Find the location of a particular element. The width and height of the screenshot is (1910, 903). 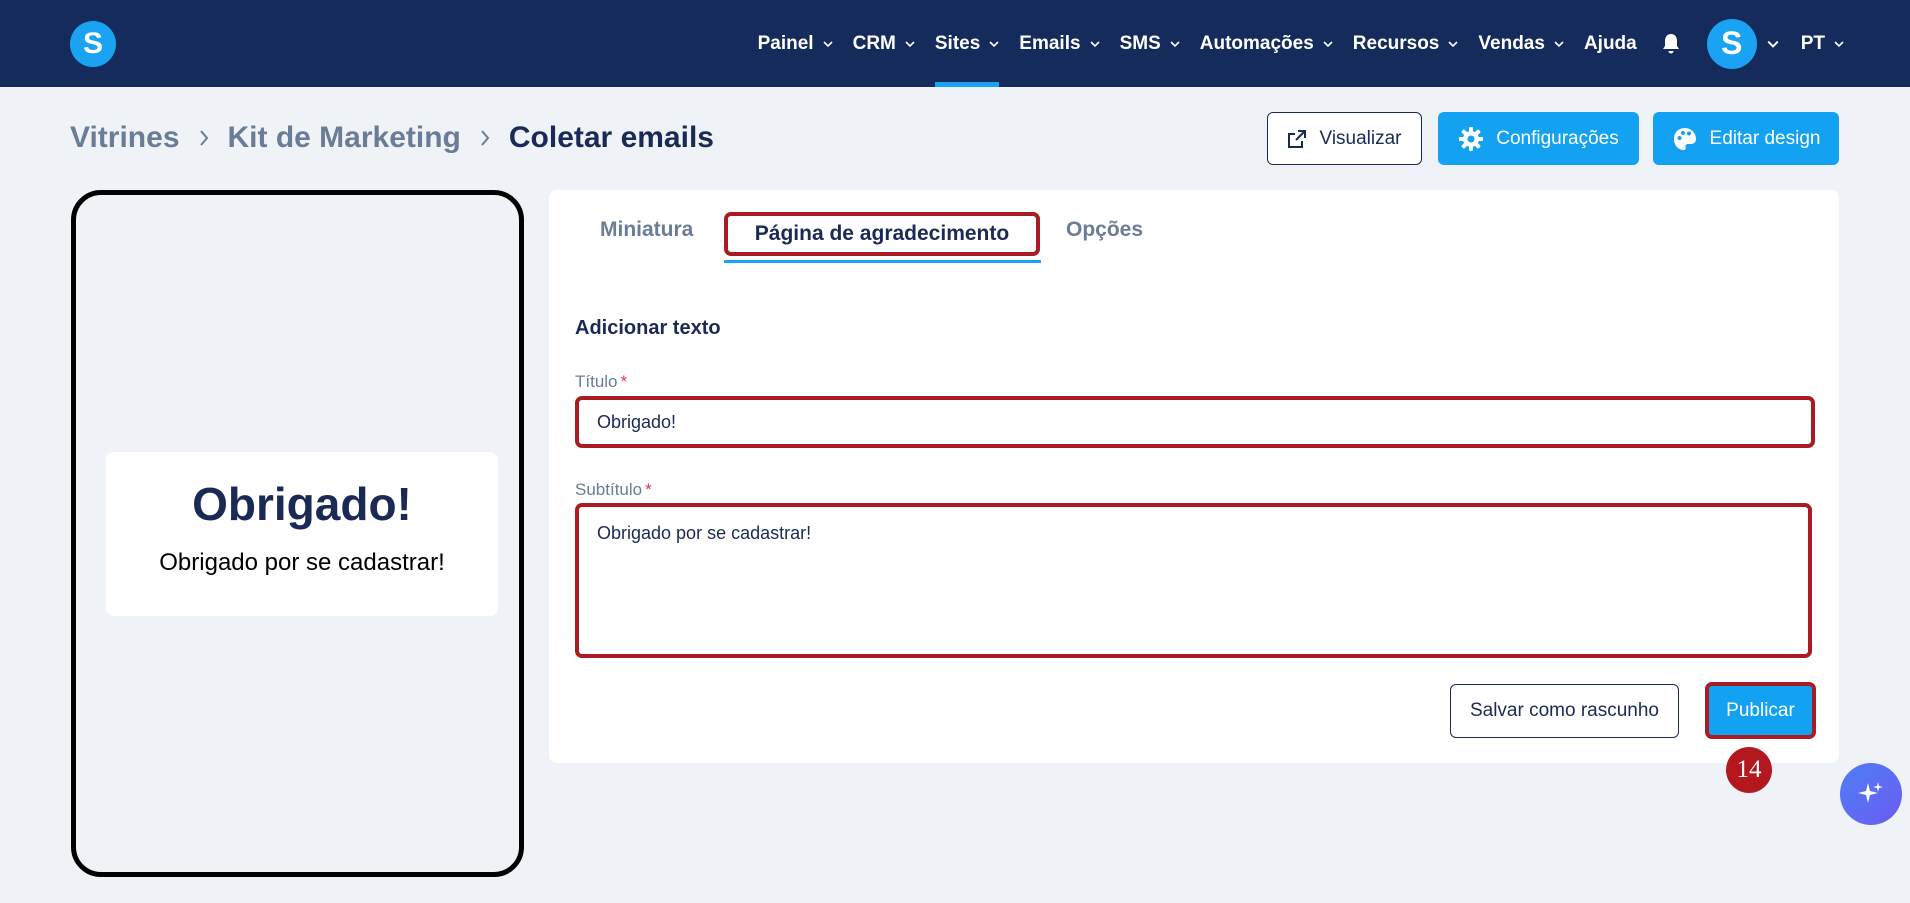

nav-item-automacoes: Automações is located at coordinates (1266, 43).